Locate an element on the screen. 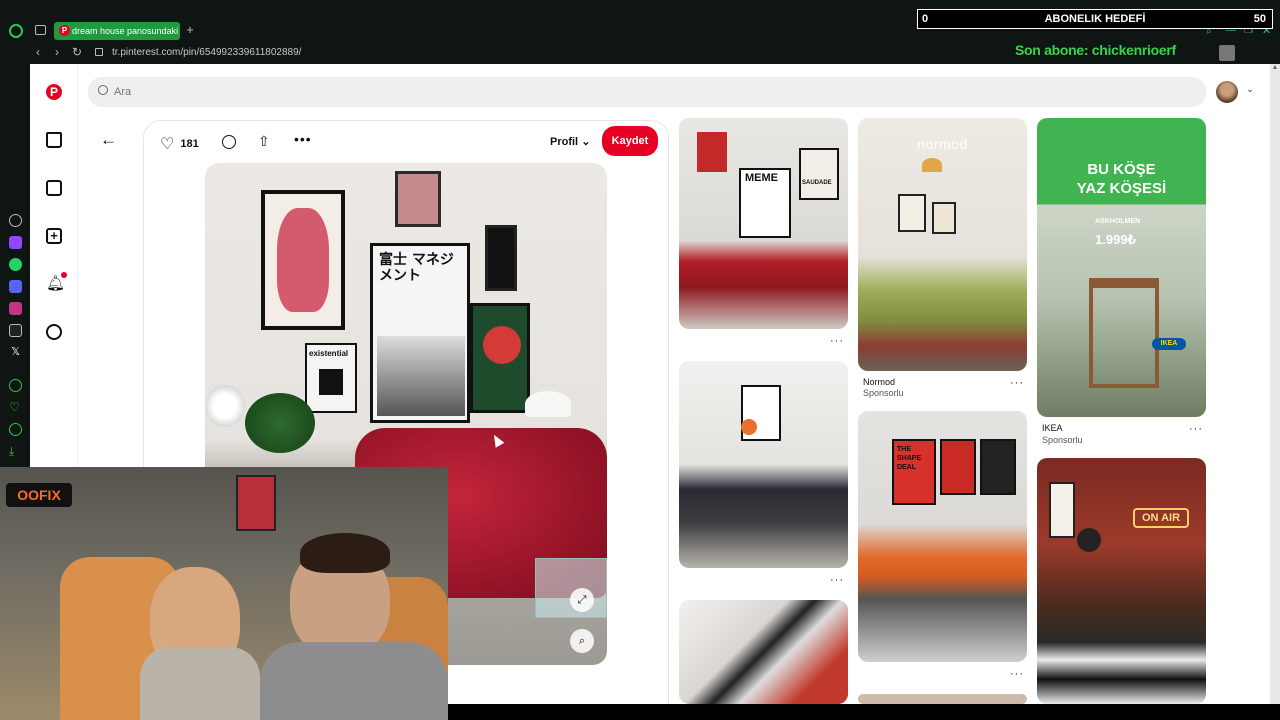 The height and width of the screenshot is (720, 1280). downloads-icon: ⤓ is located at coordinates (15, 451).